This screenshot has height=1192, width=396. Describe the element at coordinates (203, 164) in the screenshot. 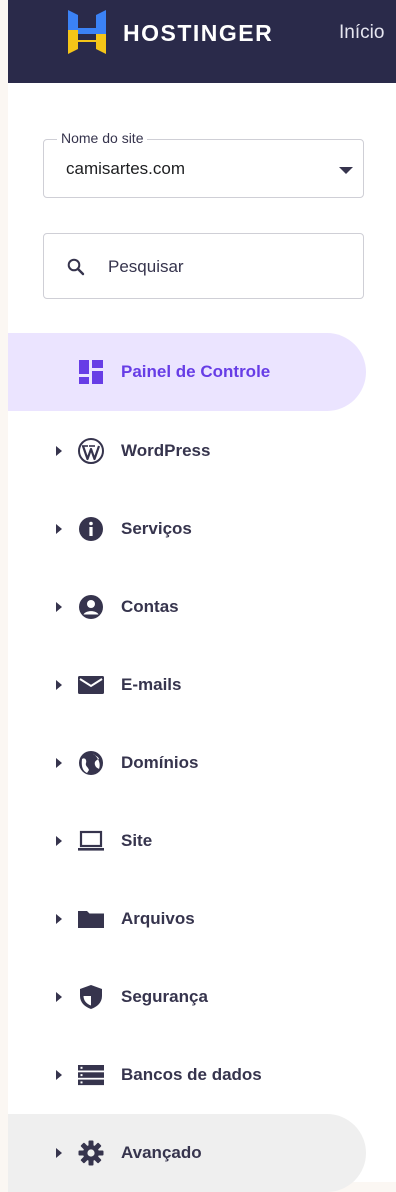

I see `site-selector: Nome do site camisartes.com` at that location.